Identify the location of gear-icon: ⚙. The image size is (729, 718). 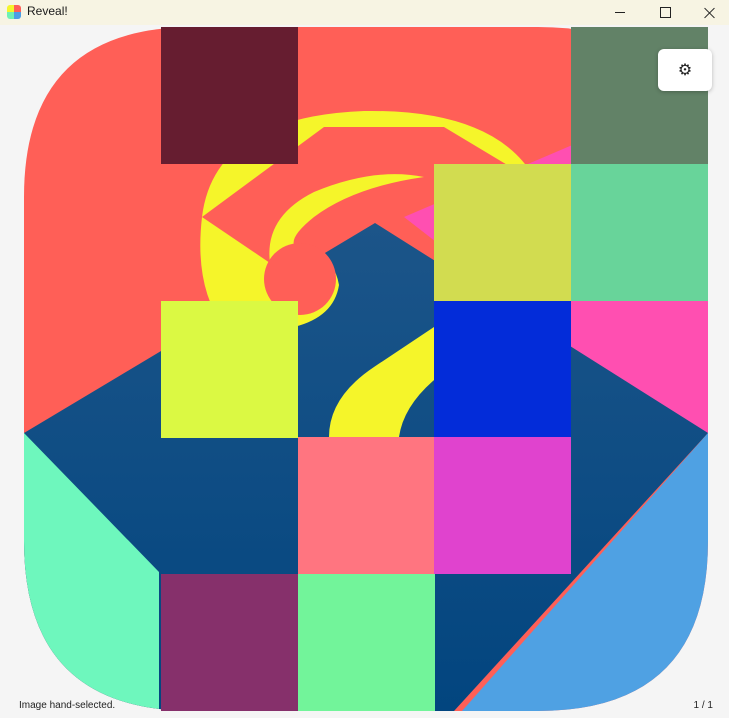
(685, 70).